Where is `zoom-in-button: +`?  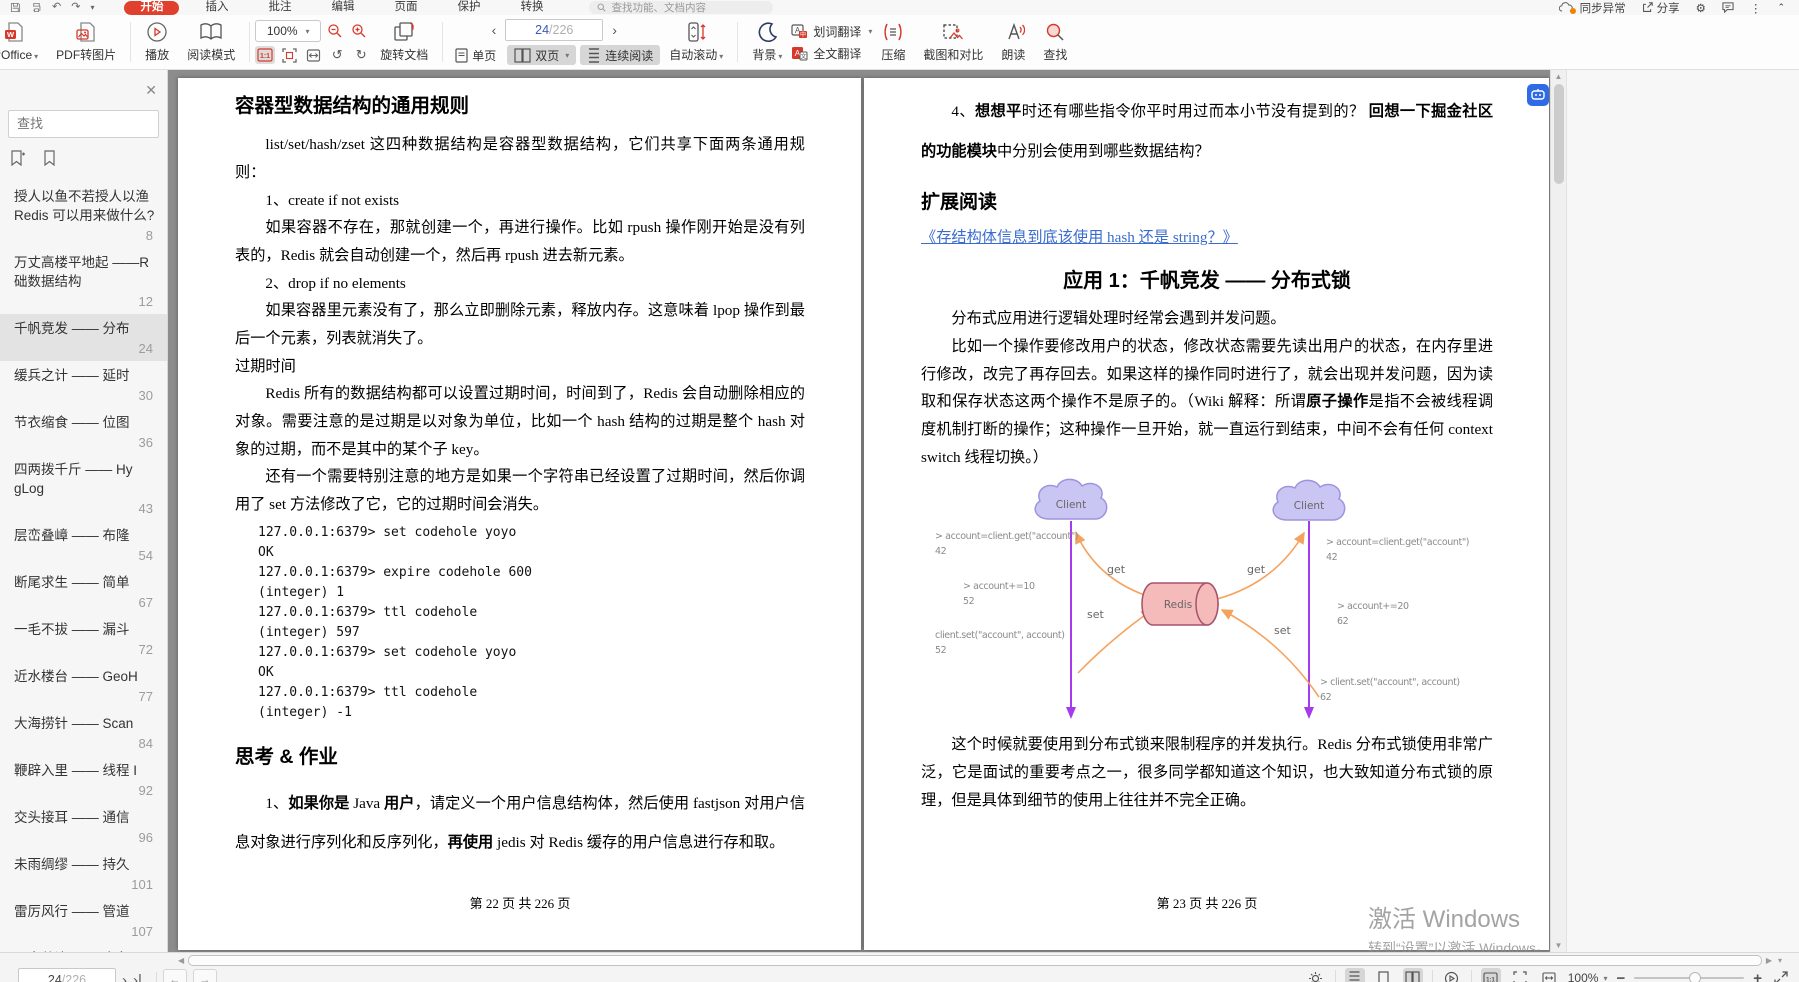 zoom-in-button: + is located at coordinates (1757, 976).